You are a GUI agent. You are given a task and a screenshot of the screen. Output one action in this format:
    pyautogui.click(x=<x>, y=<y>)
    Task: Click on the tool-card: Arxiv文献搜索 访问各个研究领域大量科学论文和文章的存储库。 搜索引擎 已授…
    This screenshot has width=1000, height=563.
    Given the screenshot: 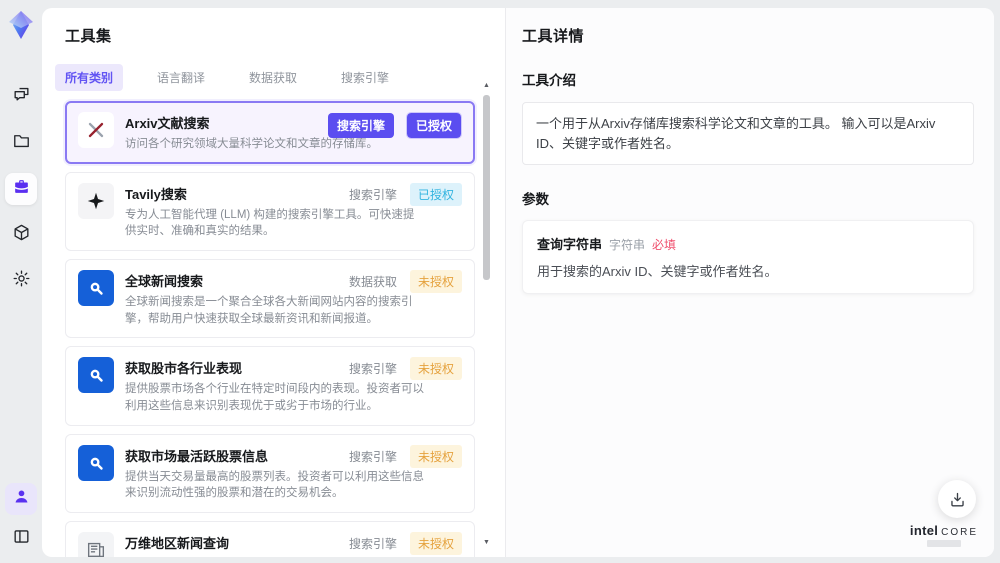 What is the action you would take?
    pyautogui.click(x=270, y=132)
    